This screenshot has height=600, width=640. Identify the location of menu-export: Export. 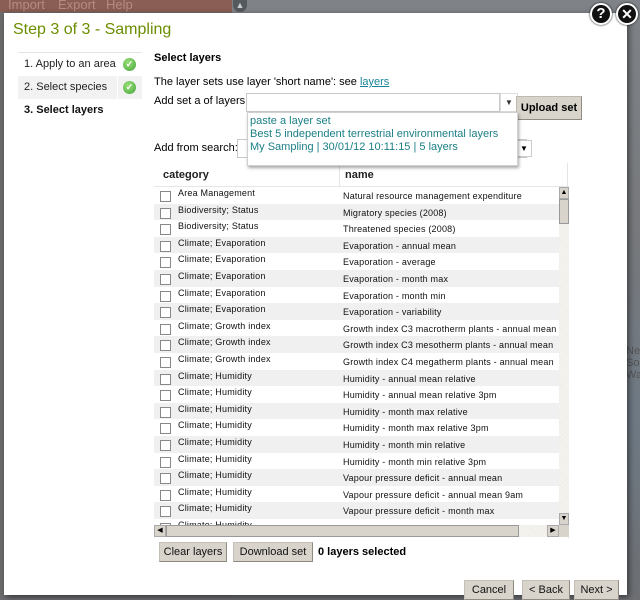
(77, 6).